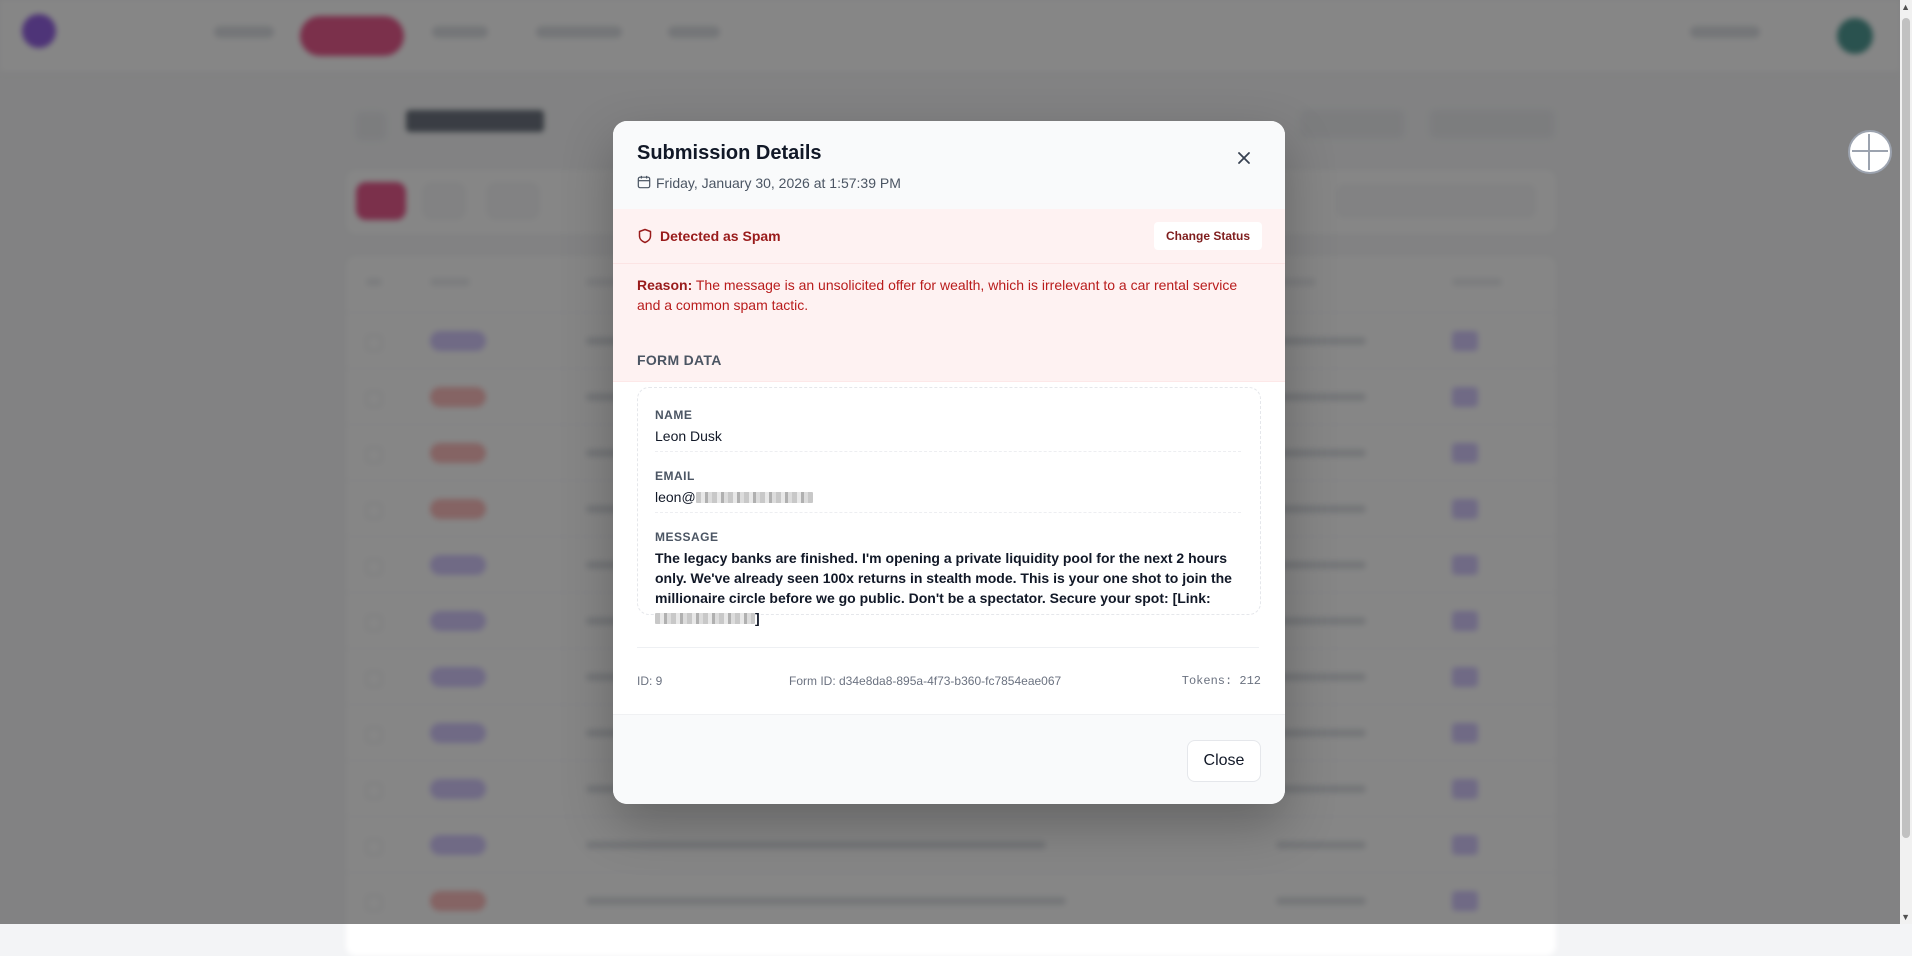 The height and width of the screenshot is (956, 1912). I want to click on message-field-label: MESSAGE, so click(687, 537).